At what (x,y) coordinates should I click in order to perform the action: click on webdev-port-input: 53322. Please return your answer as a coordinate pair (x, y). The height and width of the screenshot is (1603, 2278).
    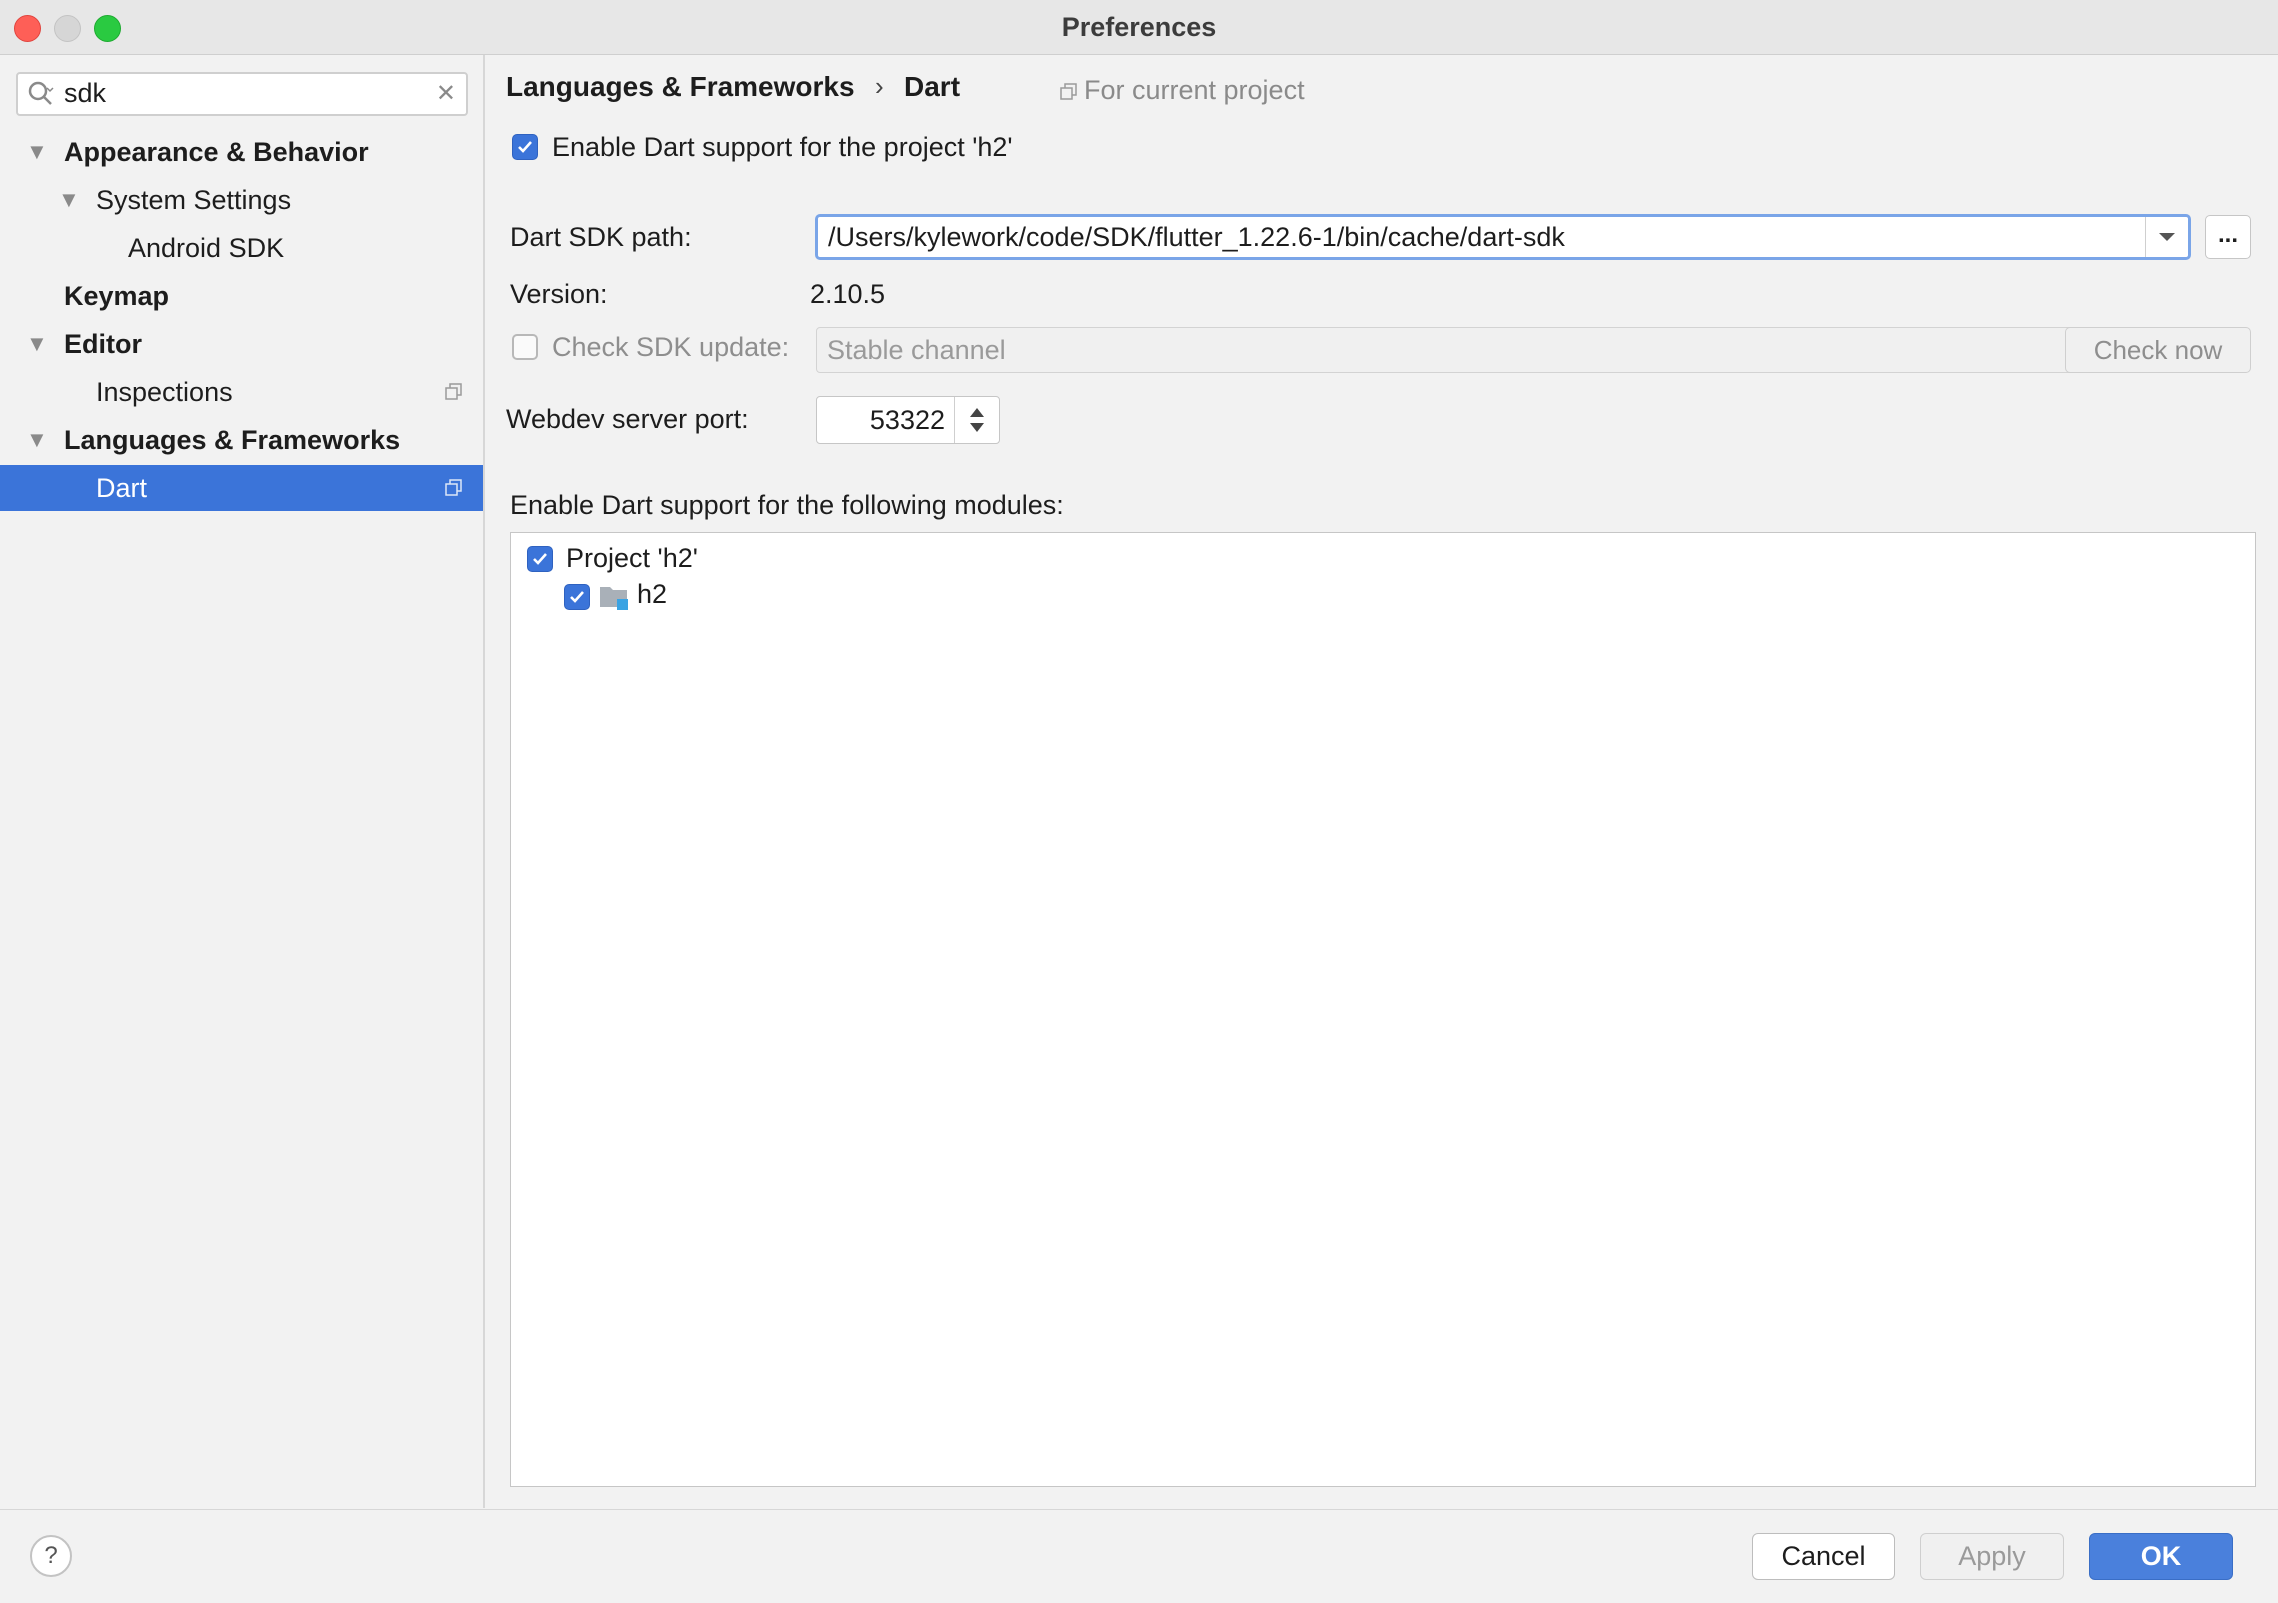
    Looking at the image, I should click on (907, 420).